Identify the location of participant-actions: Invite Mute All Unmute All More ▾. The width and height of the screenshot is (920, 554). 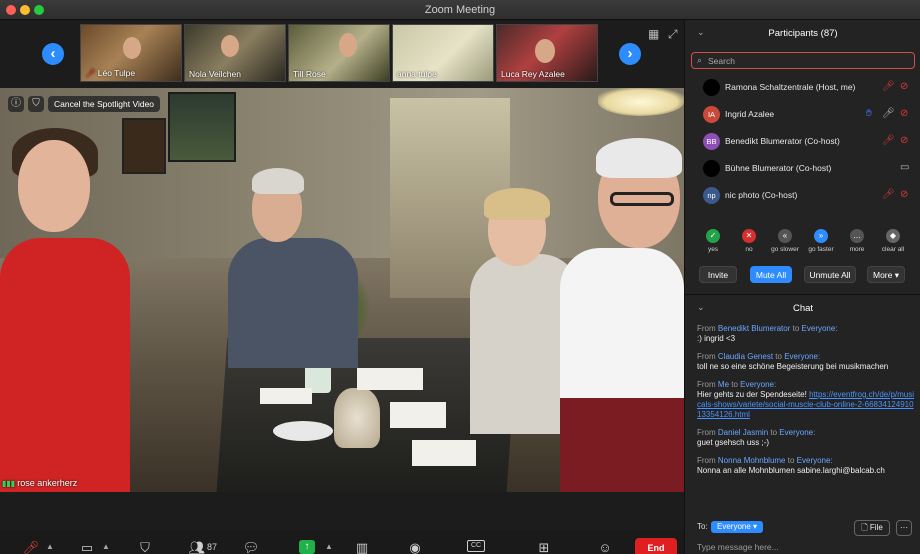
(802, 275).